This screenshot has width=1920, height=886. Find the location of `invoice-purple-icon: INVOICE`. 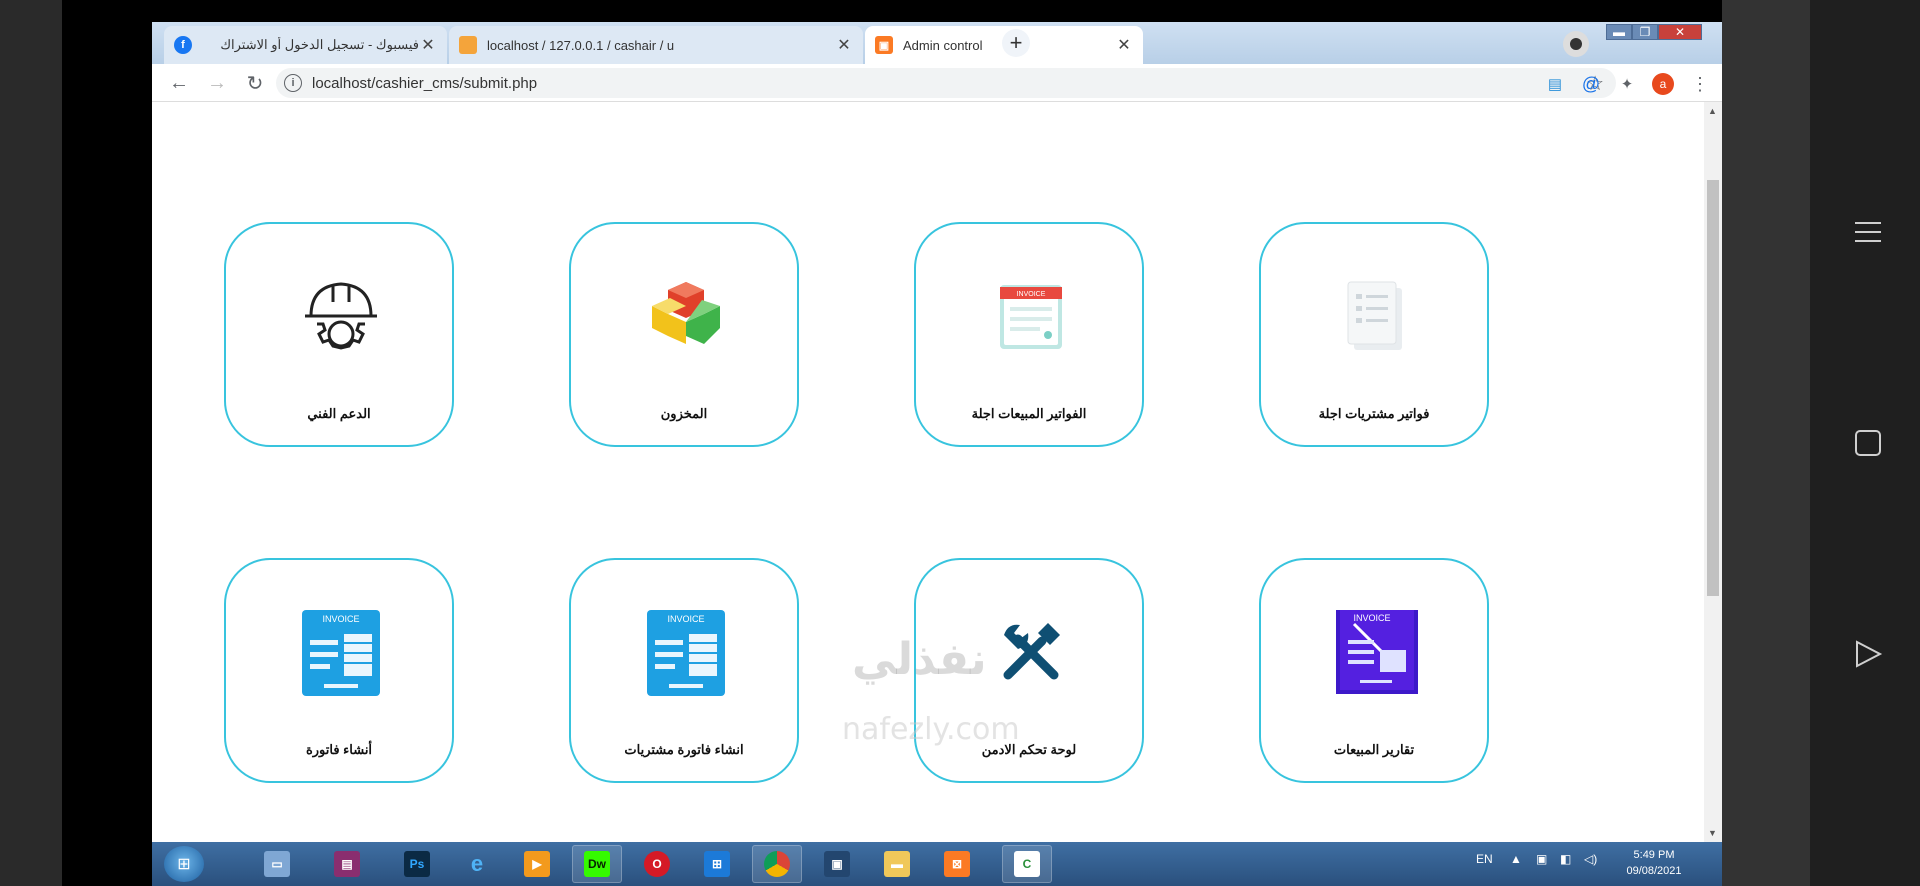

invoice-purple-icon: INVOICE is located at coordinates (1376, 652).